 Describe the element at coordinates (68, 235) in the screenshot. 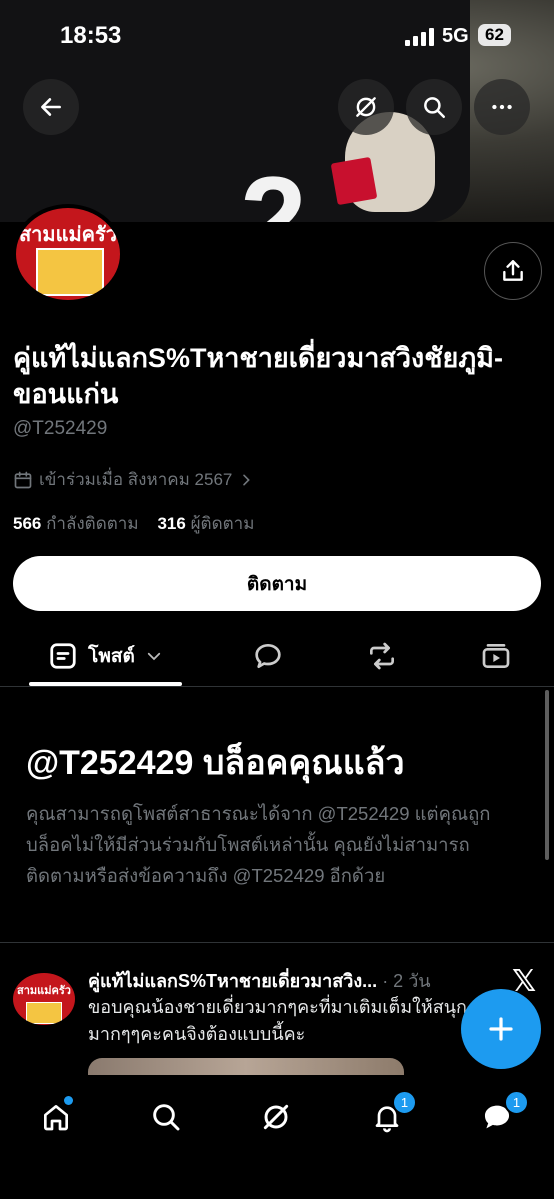

I see `avatar-logo-text: สามแม่ครัว` at that location.